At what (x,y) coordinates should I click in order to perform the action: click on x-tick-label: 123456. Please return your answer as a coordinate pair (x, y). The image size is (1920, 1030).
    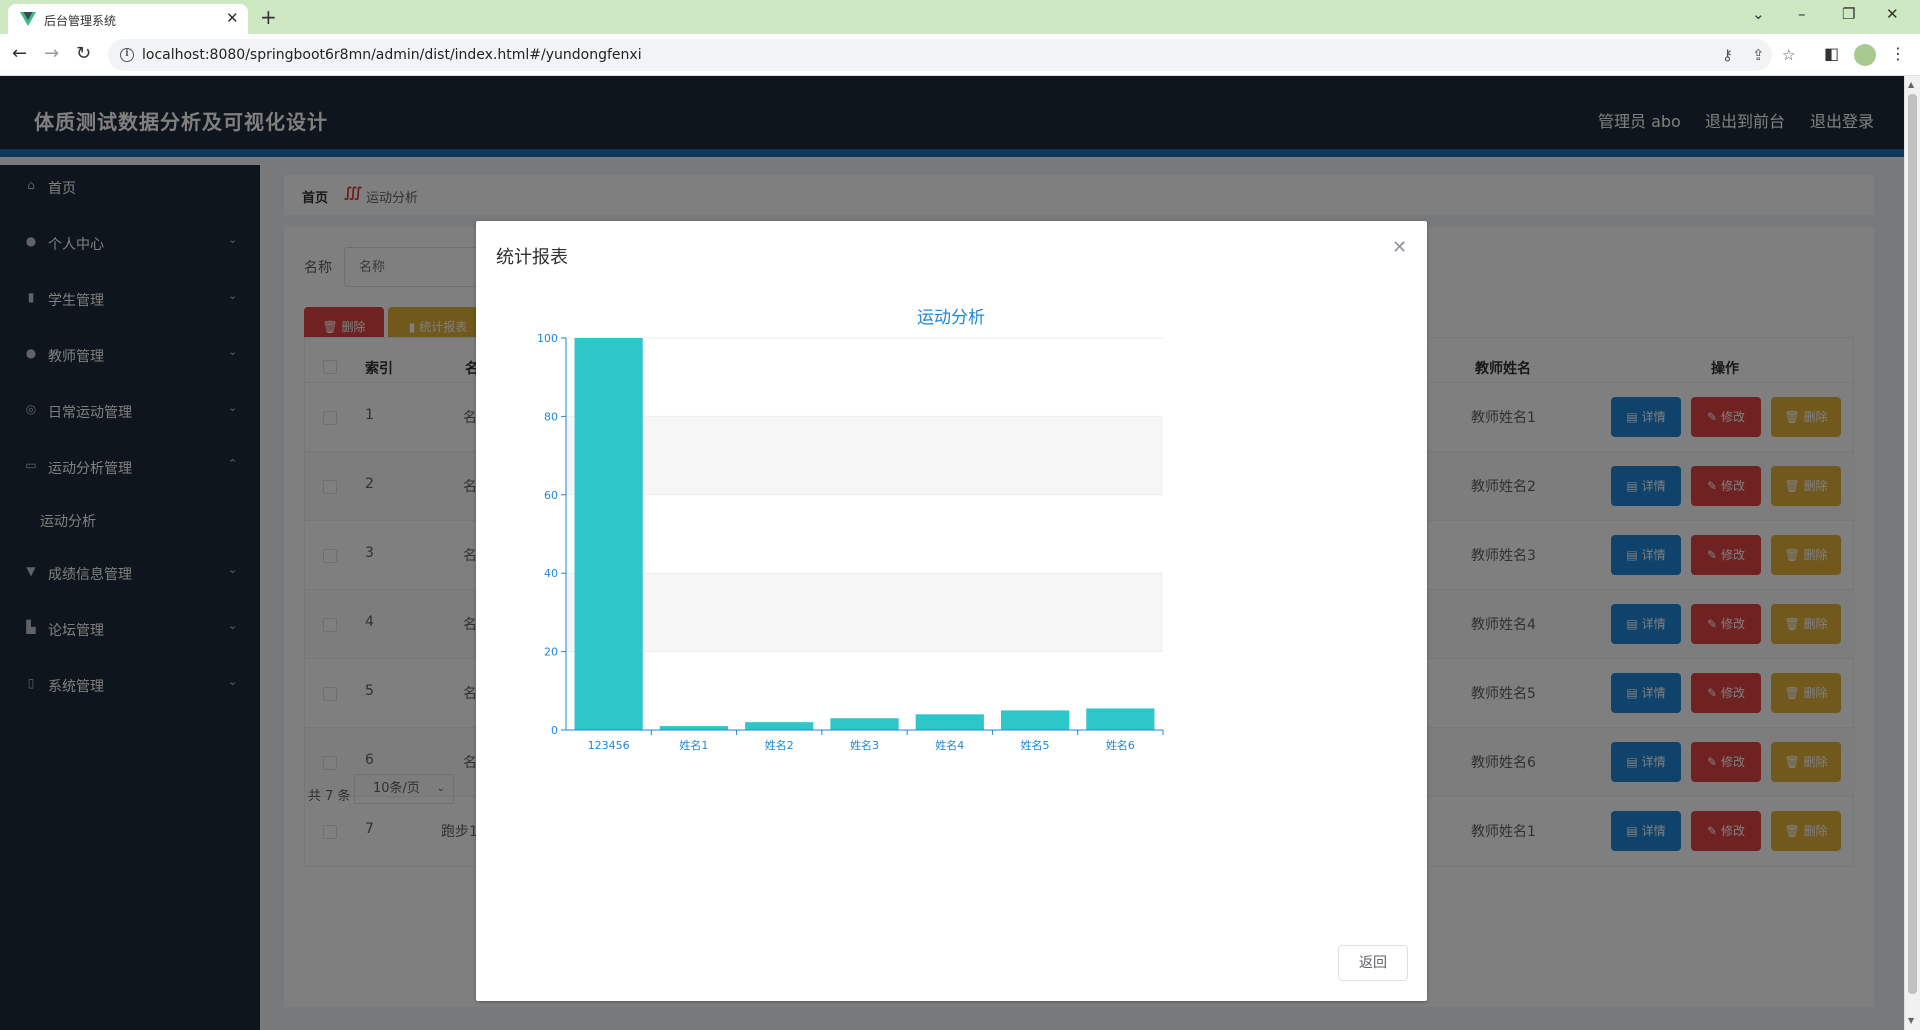
    Looking at the image, I should click on (609, 745).